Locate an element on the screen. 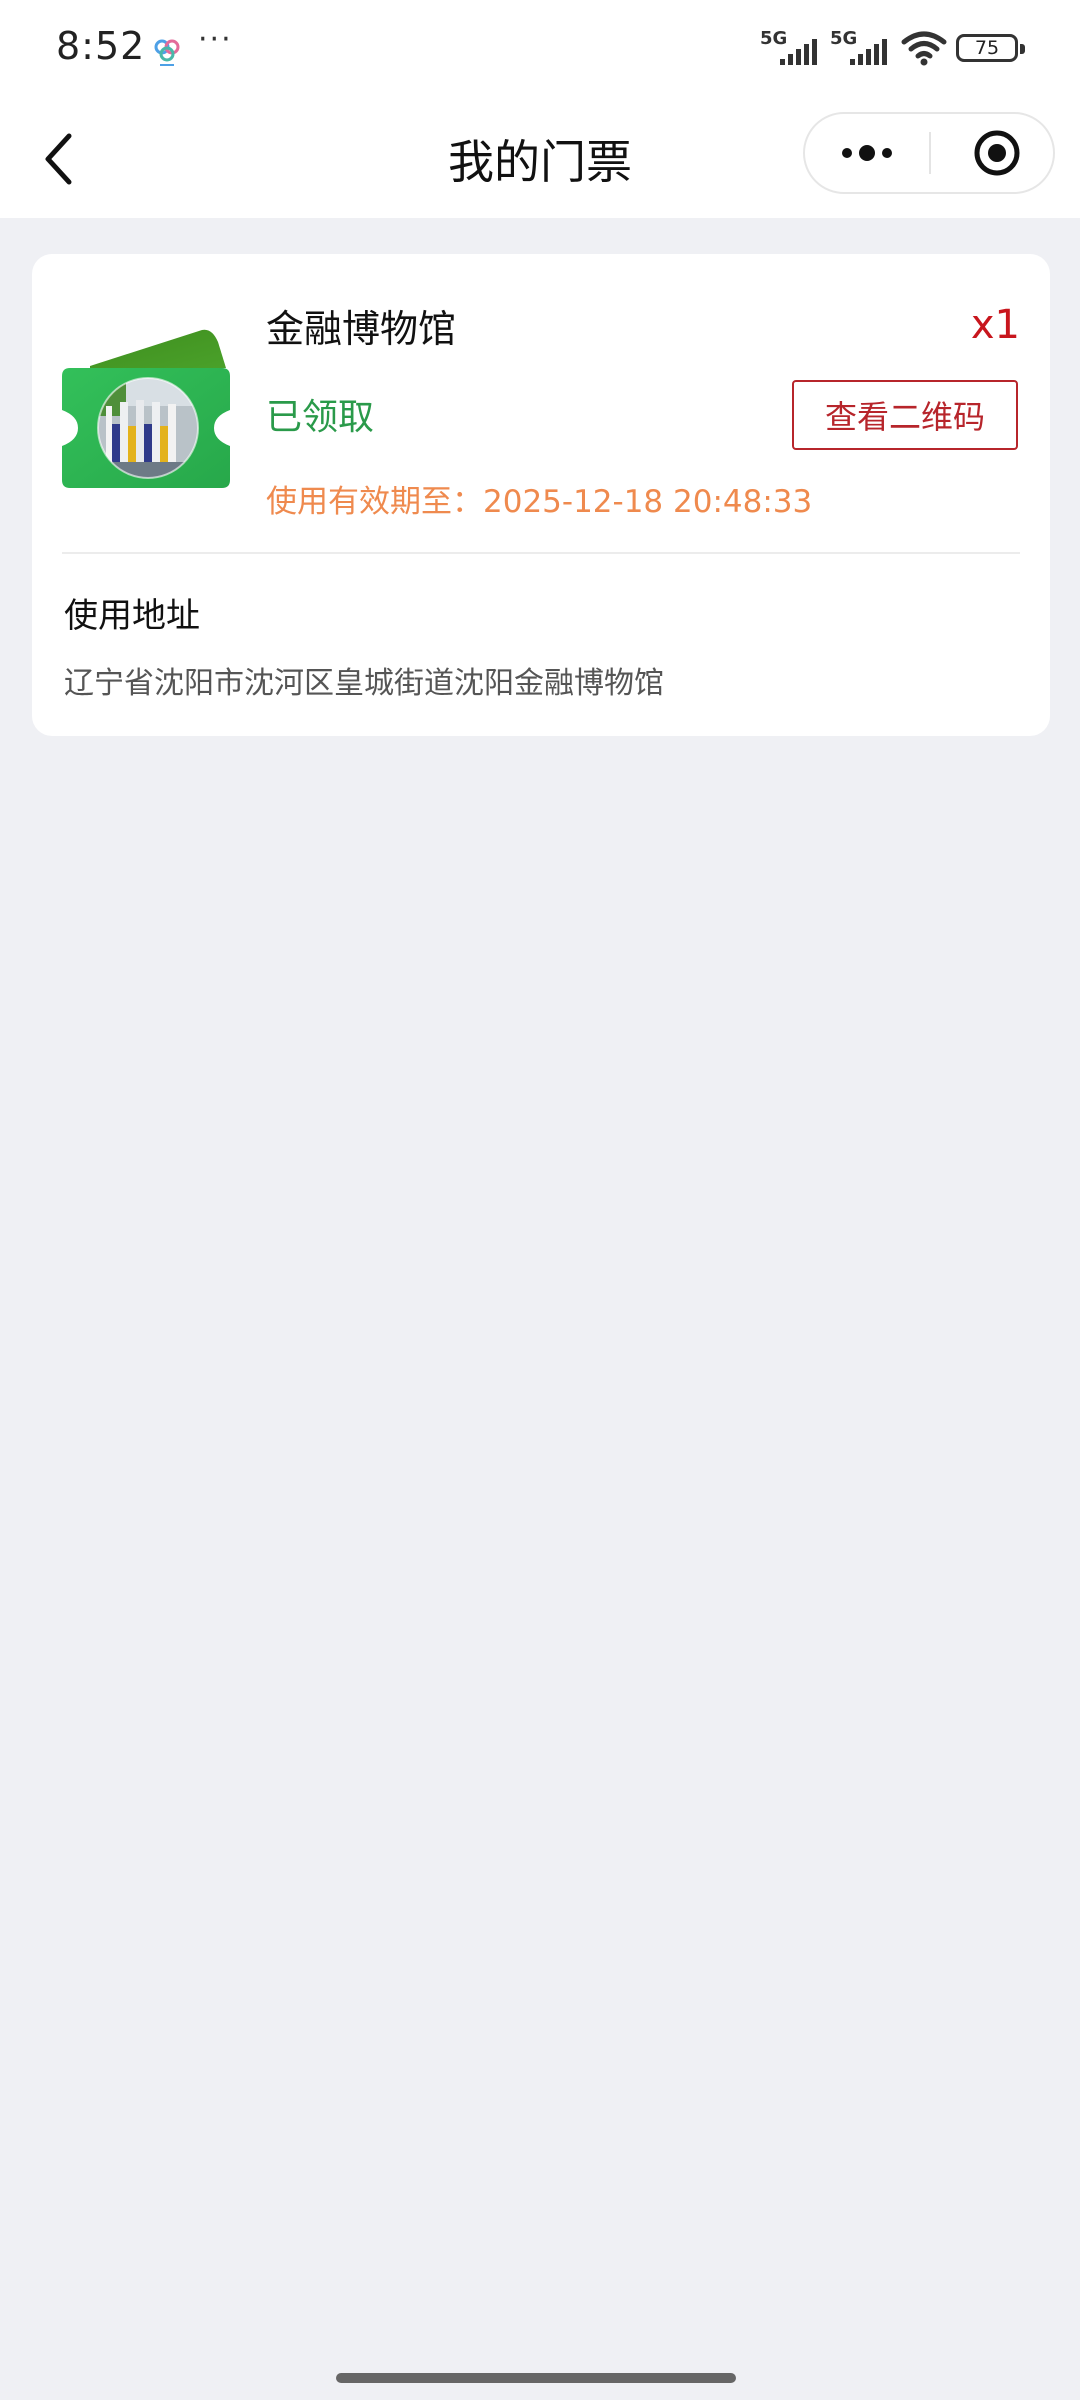 Image resolution: width=1080 pixels, height=2400 pixels. address-value: 辽宁省沈阳市沈河区皇城街道沈阳金融博物馆 is located at coordinates (364, 683).